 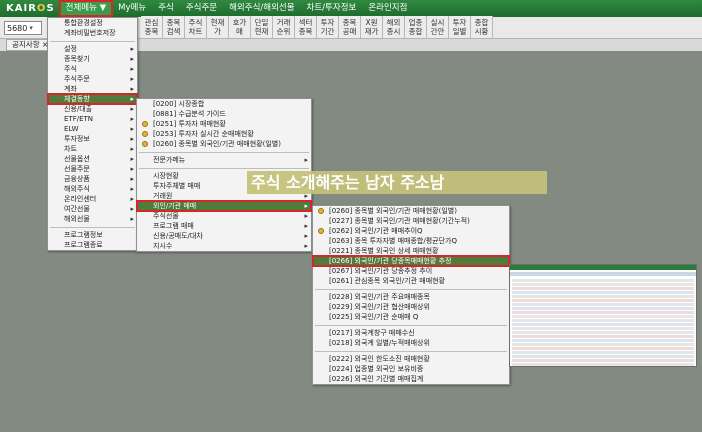 What do you see at coordinates (411, 288) in the screenshot?
I see `menu-separator` at bounding box center [411, 288].